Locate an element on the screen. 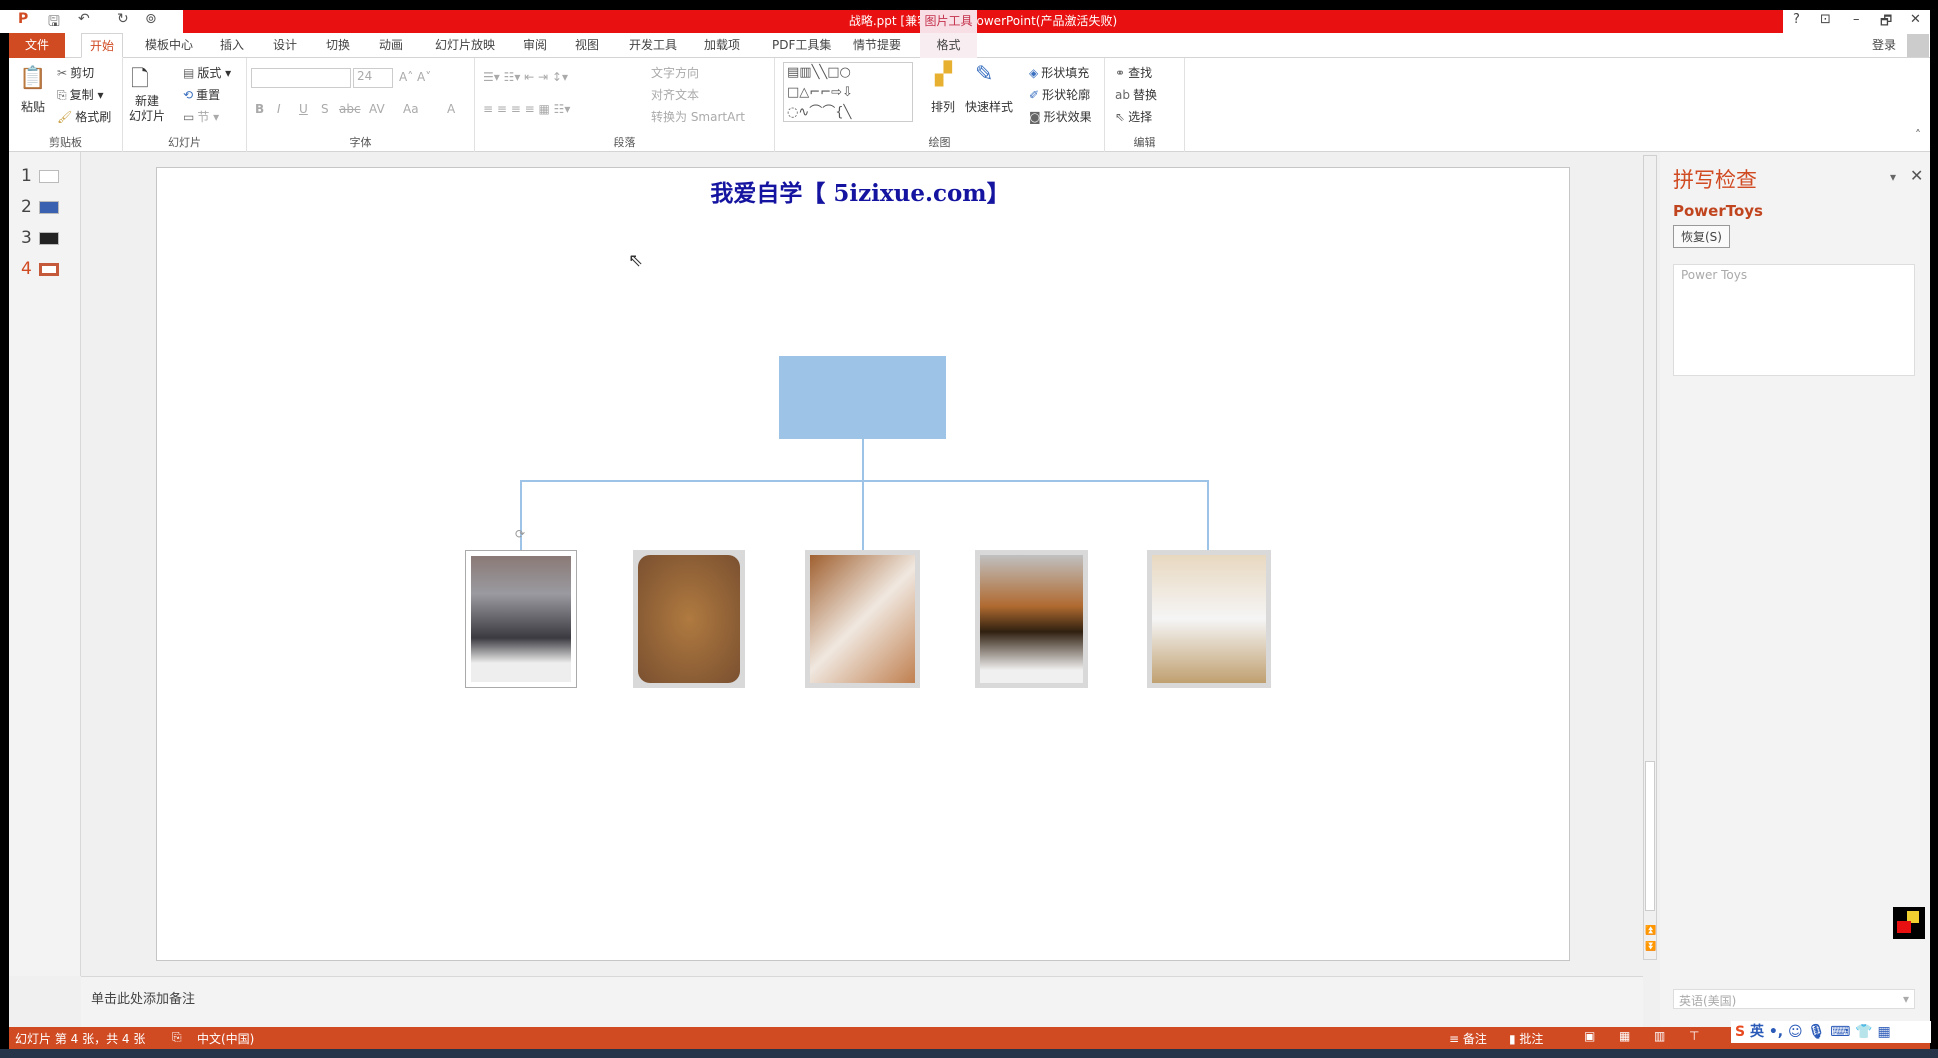  notes-area: 单击此处添加备注 is located at coordinates (862, 1001).